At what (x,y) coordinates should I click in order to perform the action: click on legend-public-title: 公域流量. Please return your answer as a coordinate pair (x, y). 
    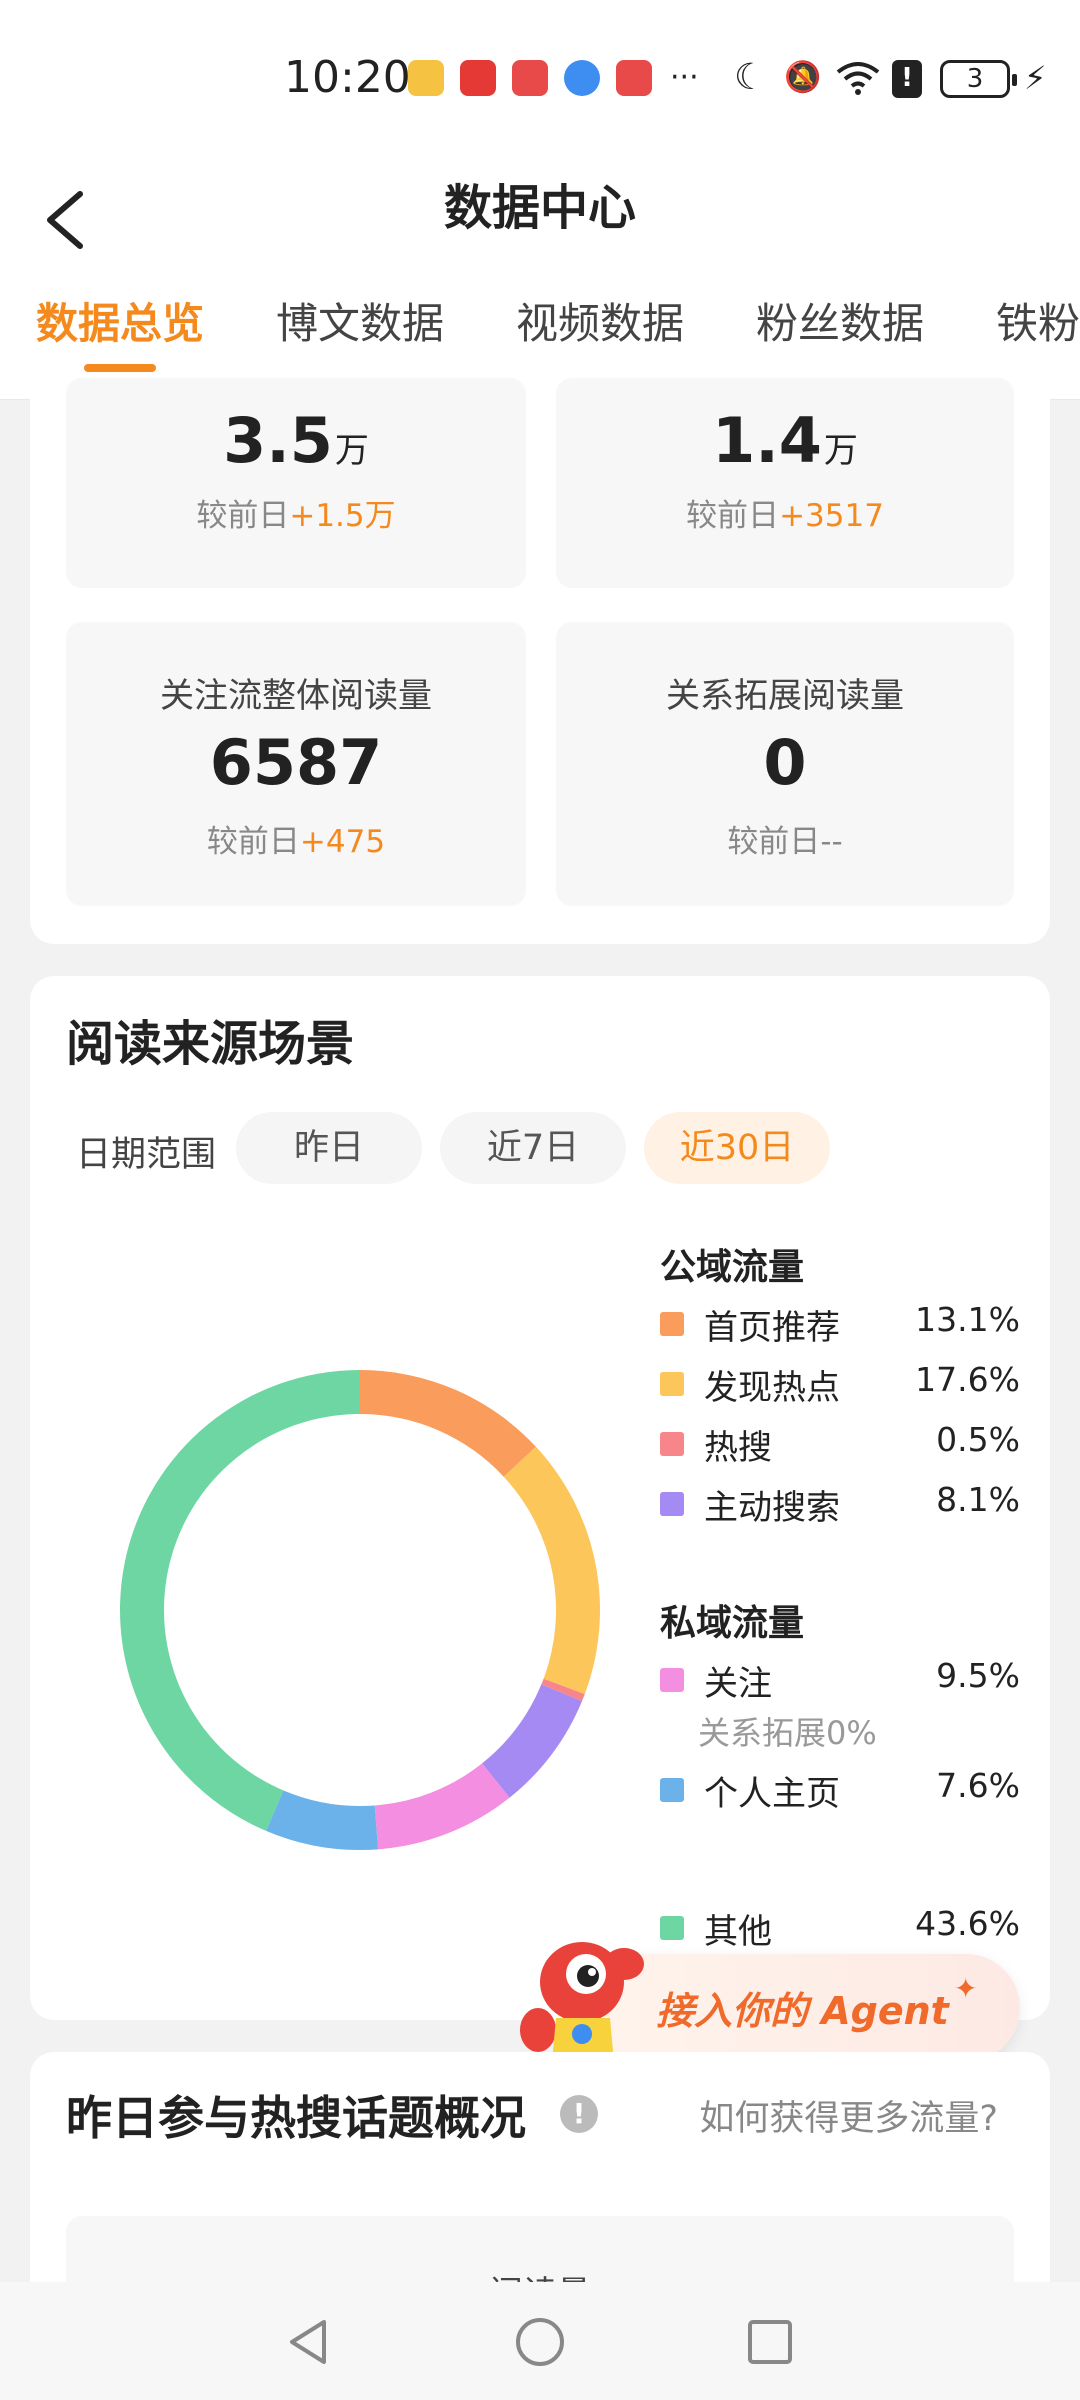
    Looking at the image, I should click on (732, 1267).